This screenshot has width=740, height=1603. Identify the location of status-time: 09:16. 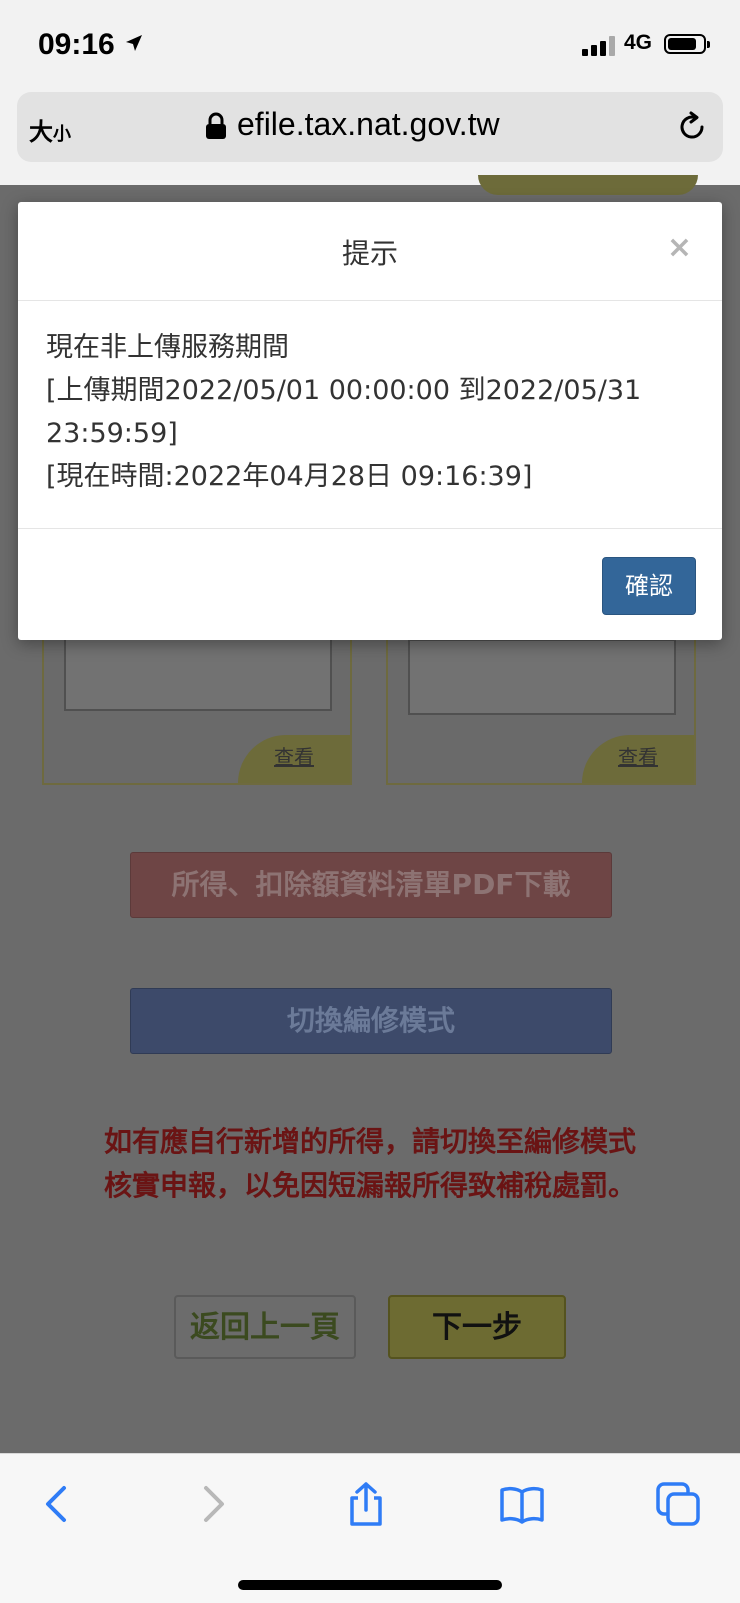
(76, 44).